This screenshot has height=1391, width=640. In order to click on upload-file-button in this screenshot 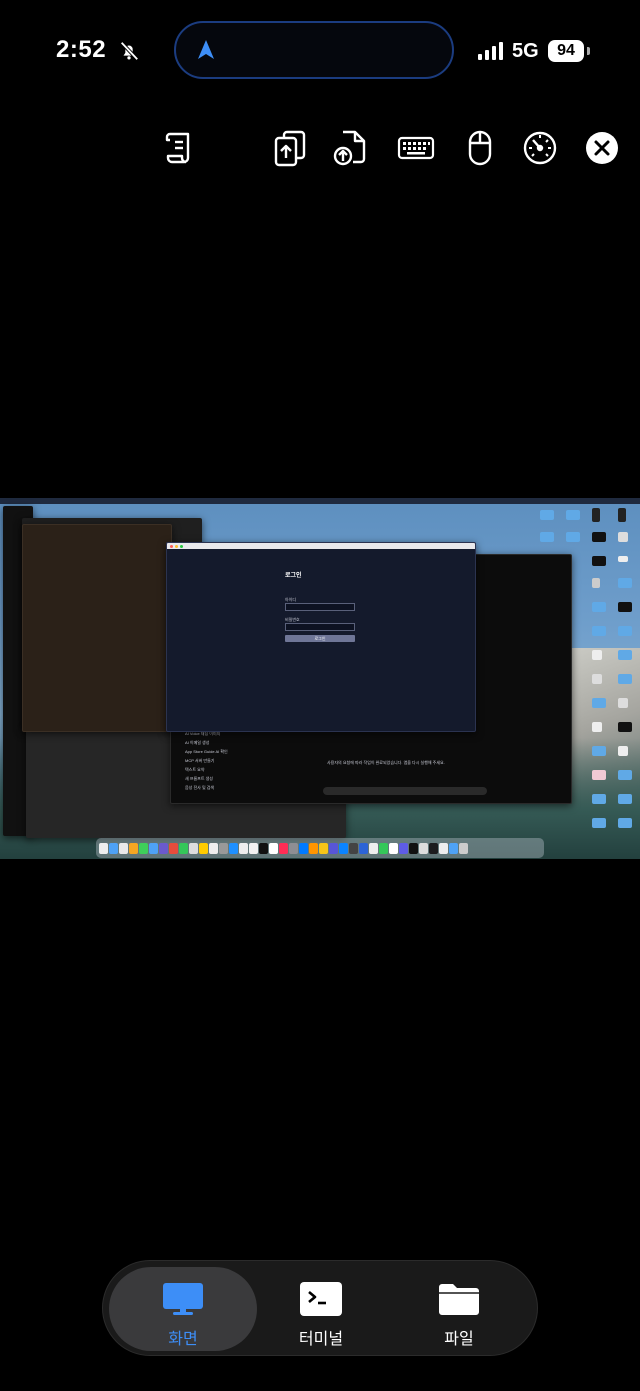, I will do `click(350, 148)`.